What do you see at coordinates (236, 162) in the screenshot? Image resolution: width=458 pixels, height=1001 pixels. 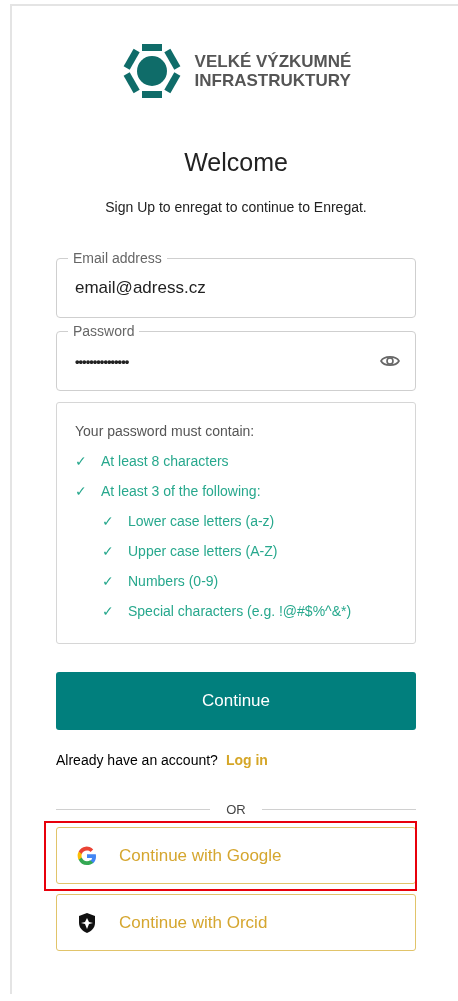 I see `page-title: Welcome` at bounding box center [236, 162].